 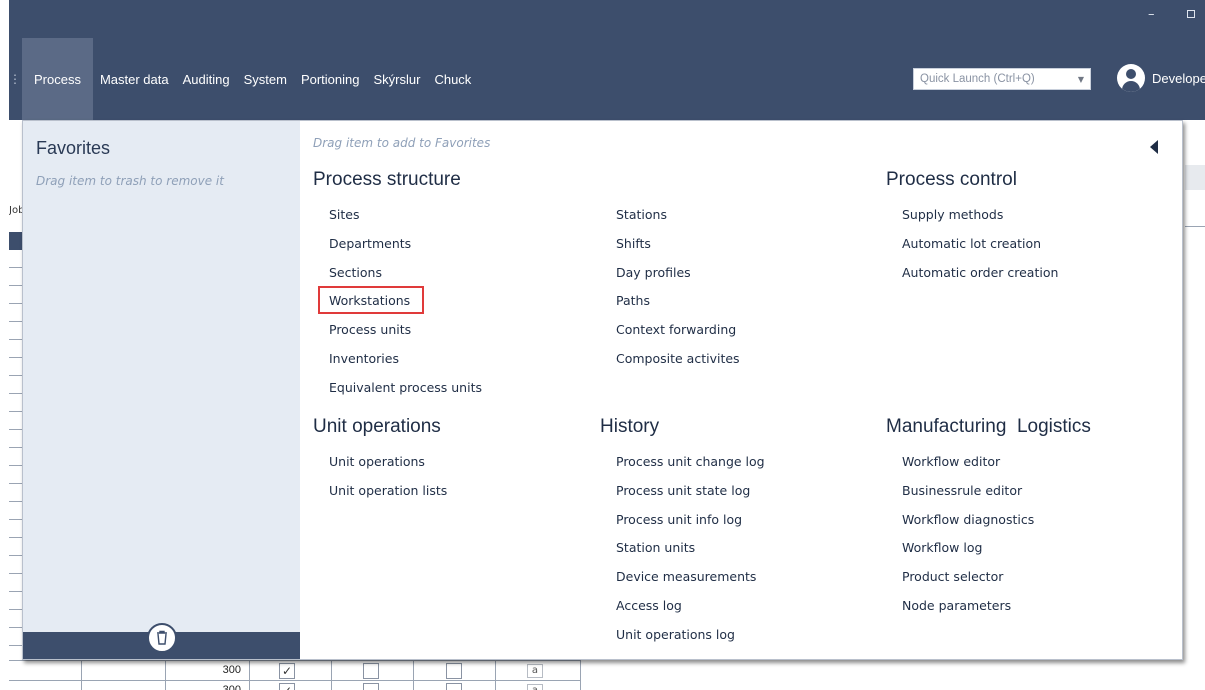 I want to click on background-tab, so click(x=1195, y=177).